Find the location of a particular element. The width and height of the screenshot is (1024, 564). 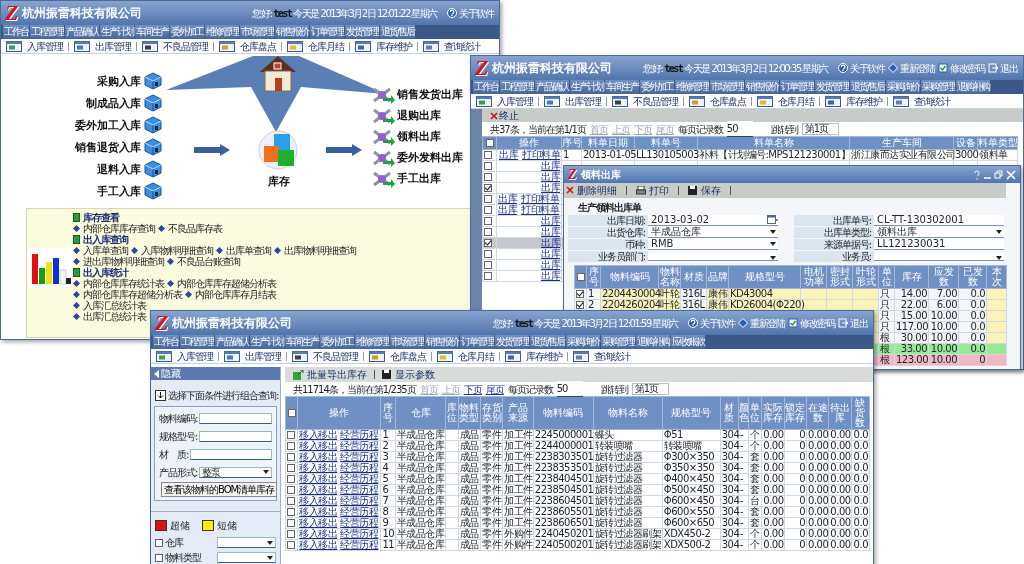

report-link: 出库汇总统计表 is located at coordinates (114, 316).